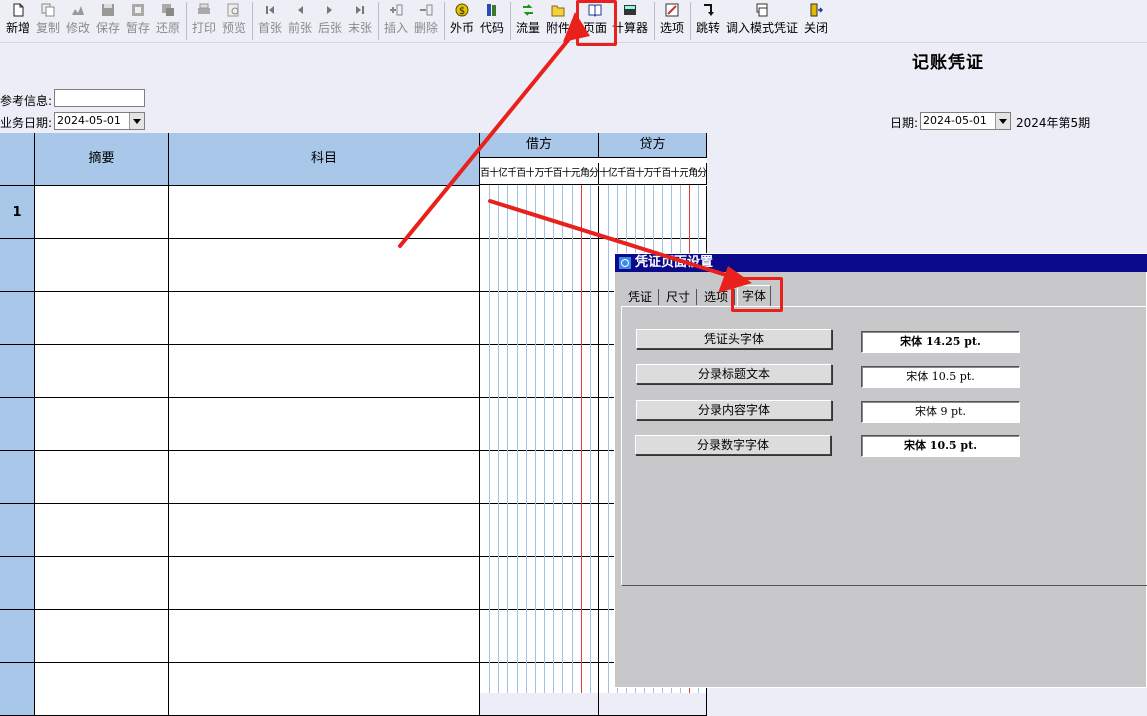 Image resolution: width=1147 pixels, height=716 pixels. I want to click on flow-button: 流量, so click(528, 21).